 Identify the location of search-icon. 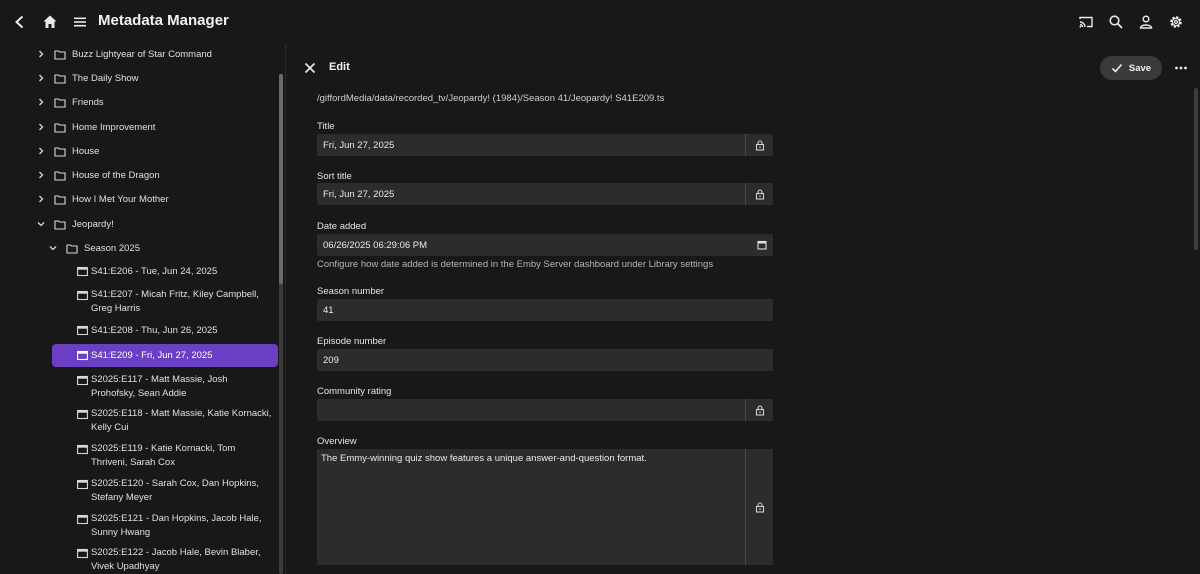
(1116, 22).